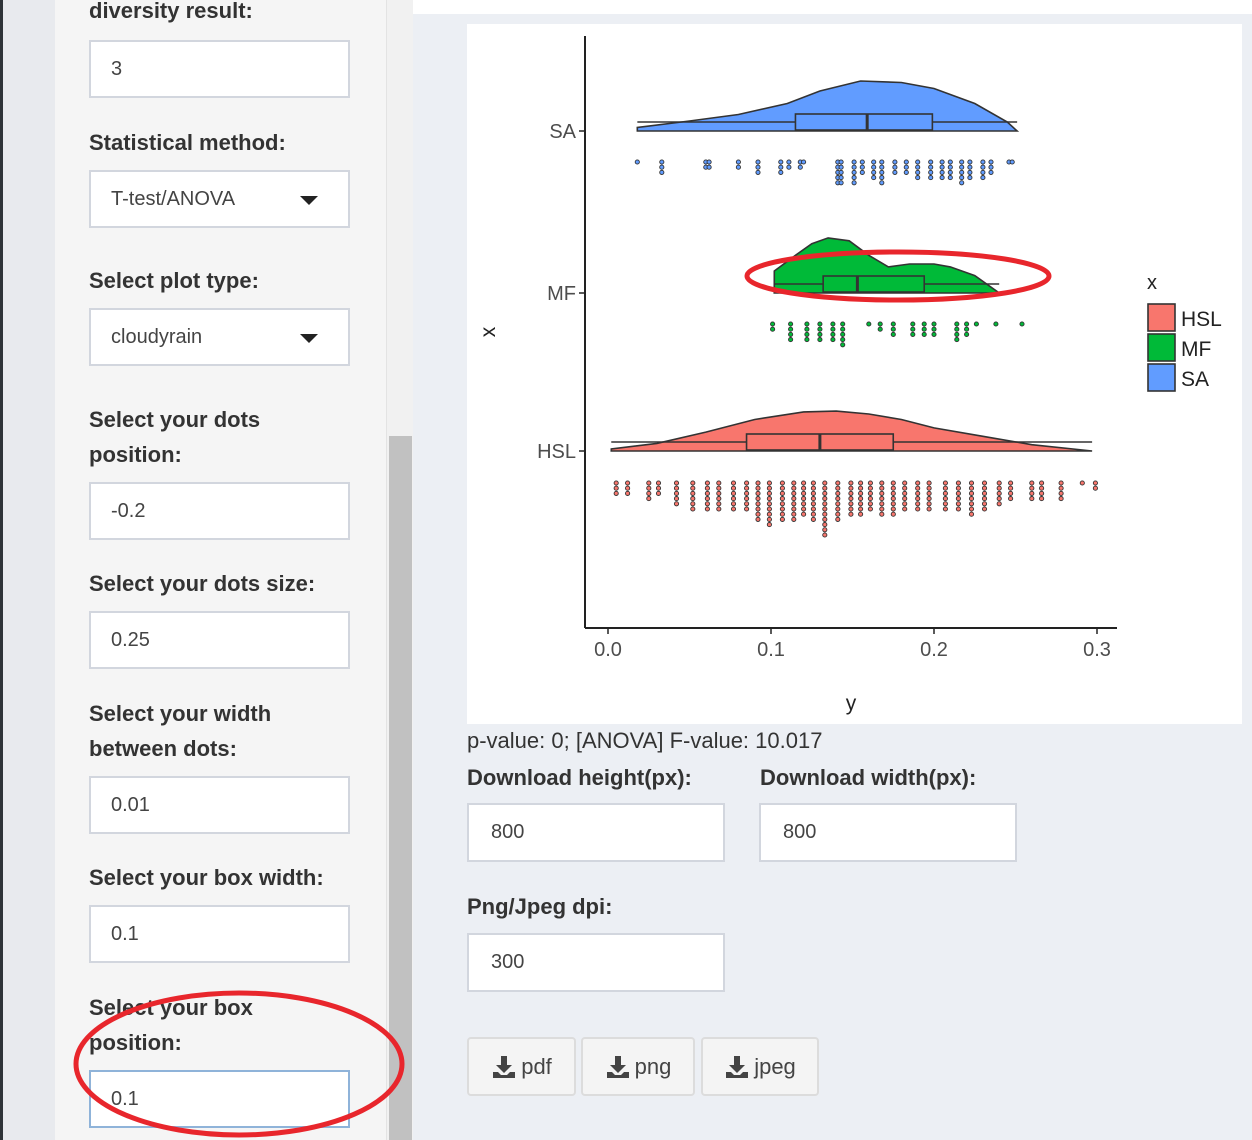 The height and width of the screenshot is (1140, 1252). I want to click on download-height-input: 800, so click(596, 832).